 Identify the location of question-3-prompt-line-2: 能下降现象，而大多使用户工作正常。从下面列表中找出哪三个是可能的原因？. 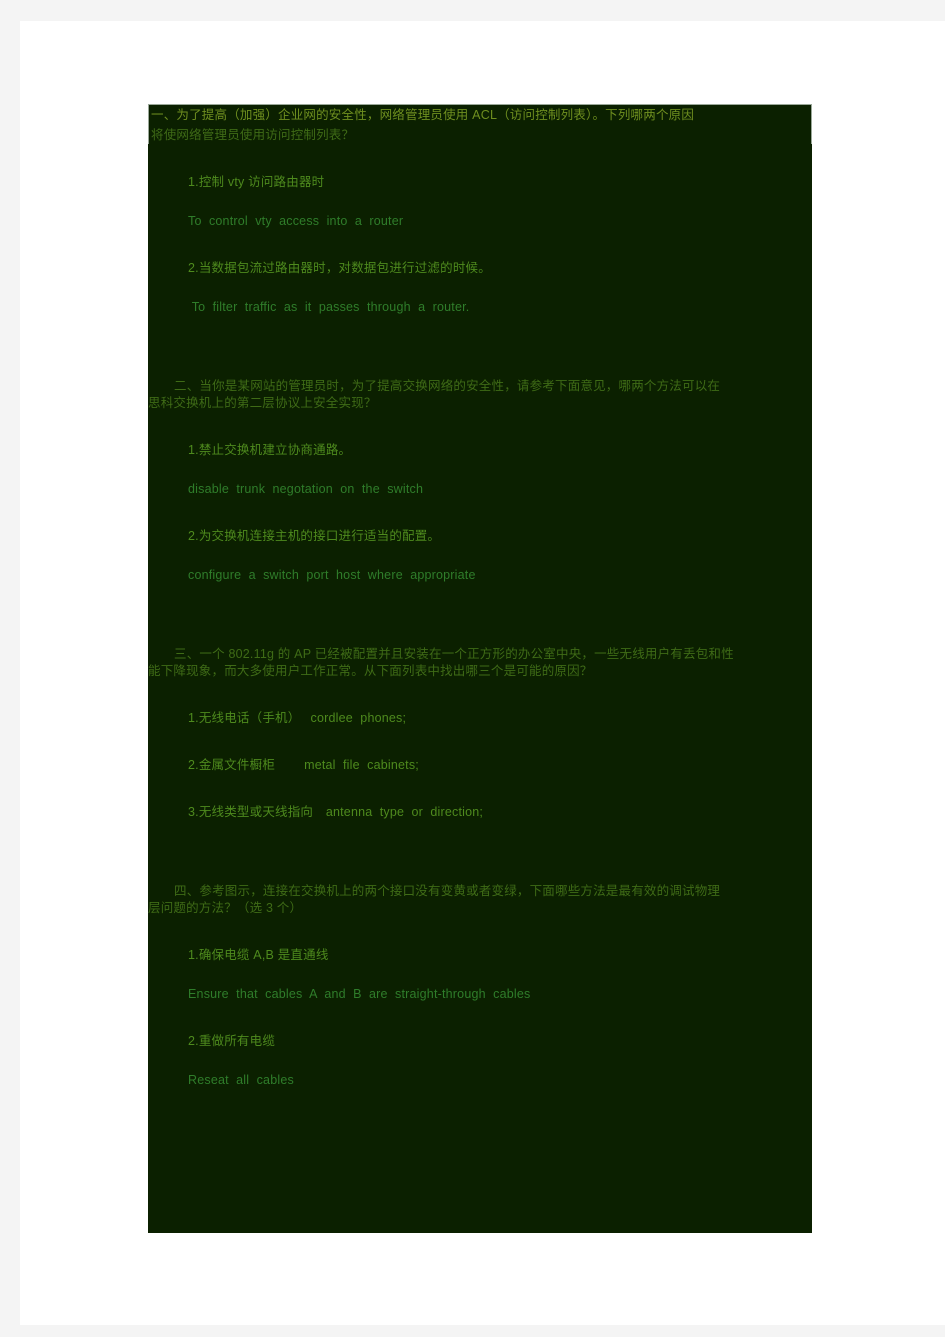
(370, 671).